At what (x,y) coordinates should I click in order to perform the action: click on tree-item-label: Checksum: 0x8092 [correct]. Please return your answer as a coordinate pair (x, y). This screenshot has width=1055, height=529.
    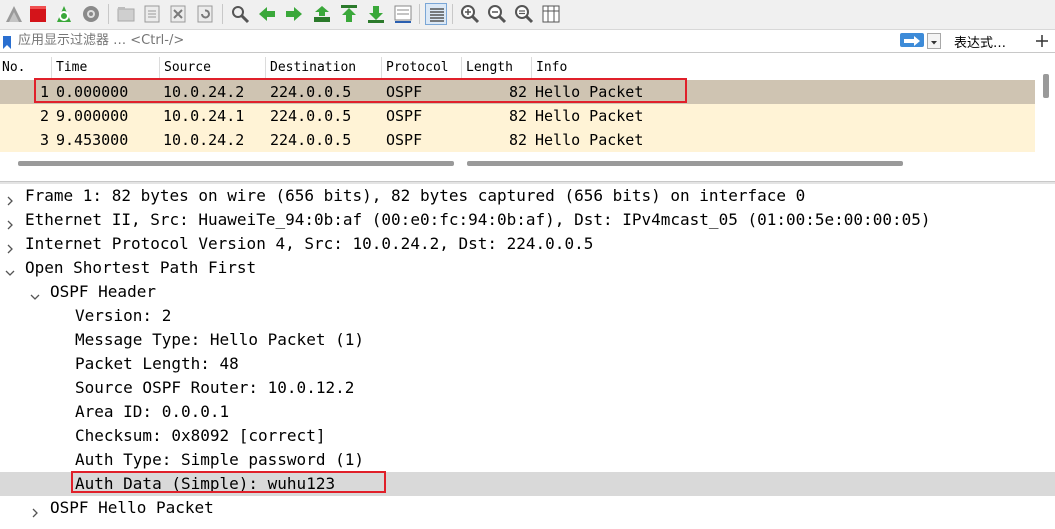
    Looking at the image, I should click on (200, 435).